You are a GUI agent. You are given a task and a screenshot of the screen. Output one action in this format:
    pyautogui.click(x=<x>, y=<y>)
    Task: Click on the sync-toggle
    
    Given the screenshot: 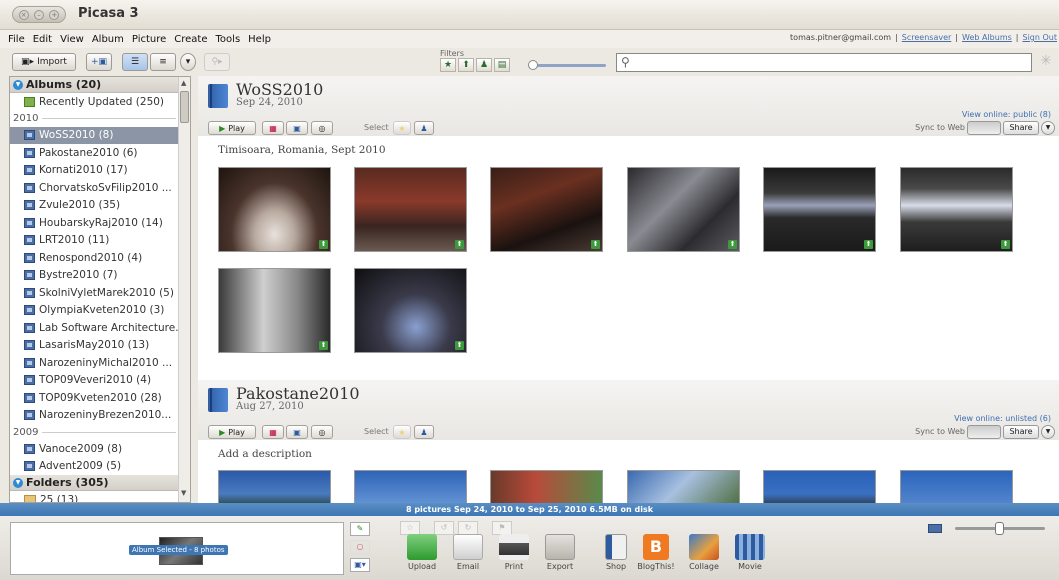 What is the action you would take?
    pyautogui.click(x=984, y=432)
    